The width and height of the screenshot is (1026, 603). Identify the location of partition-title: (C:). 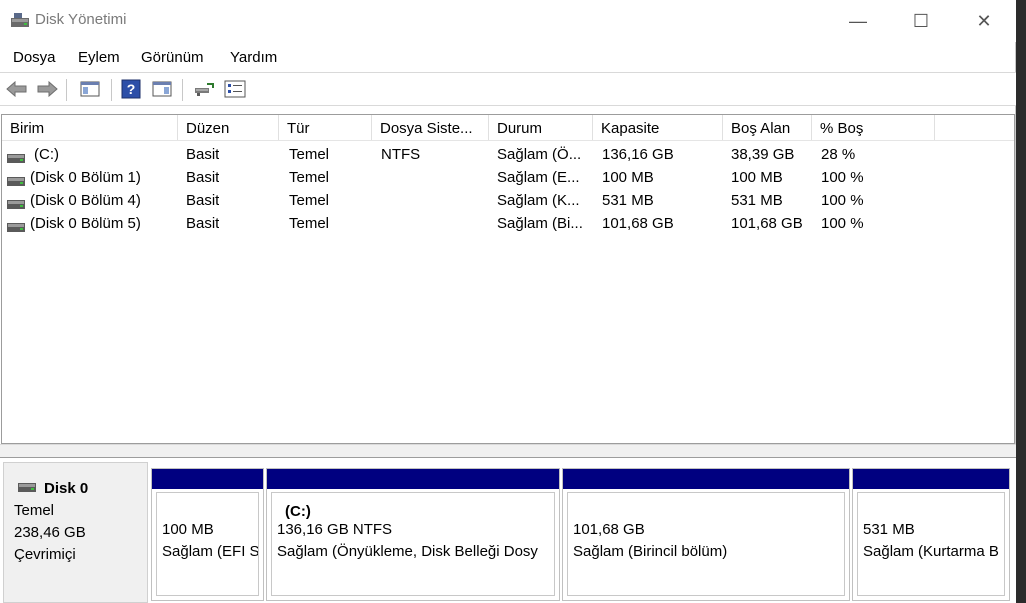
(298, 511).